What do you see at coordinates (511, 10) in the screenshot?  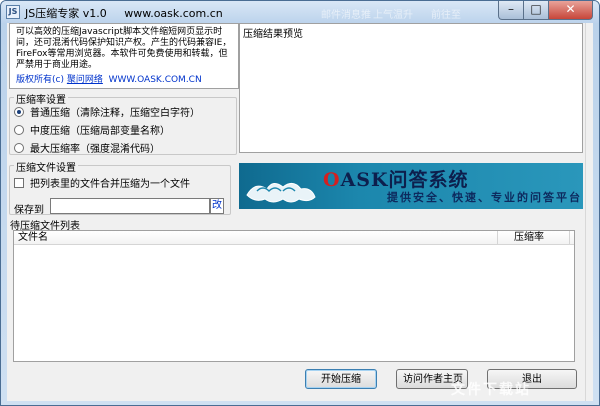 I see `minimize-button: –` at bounding box center [511, 10].